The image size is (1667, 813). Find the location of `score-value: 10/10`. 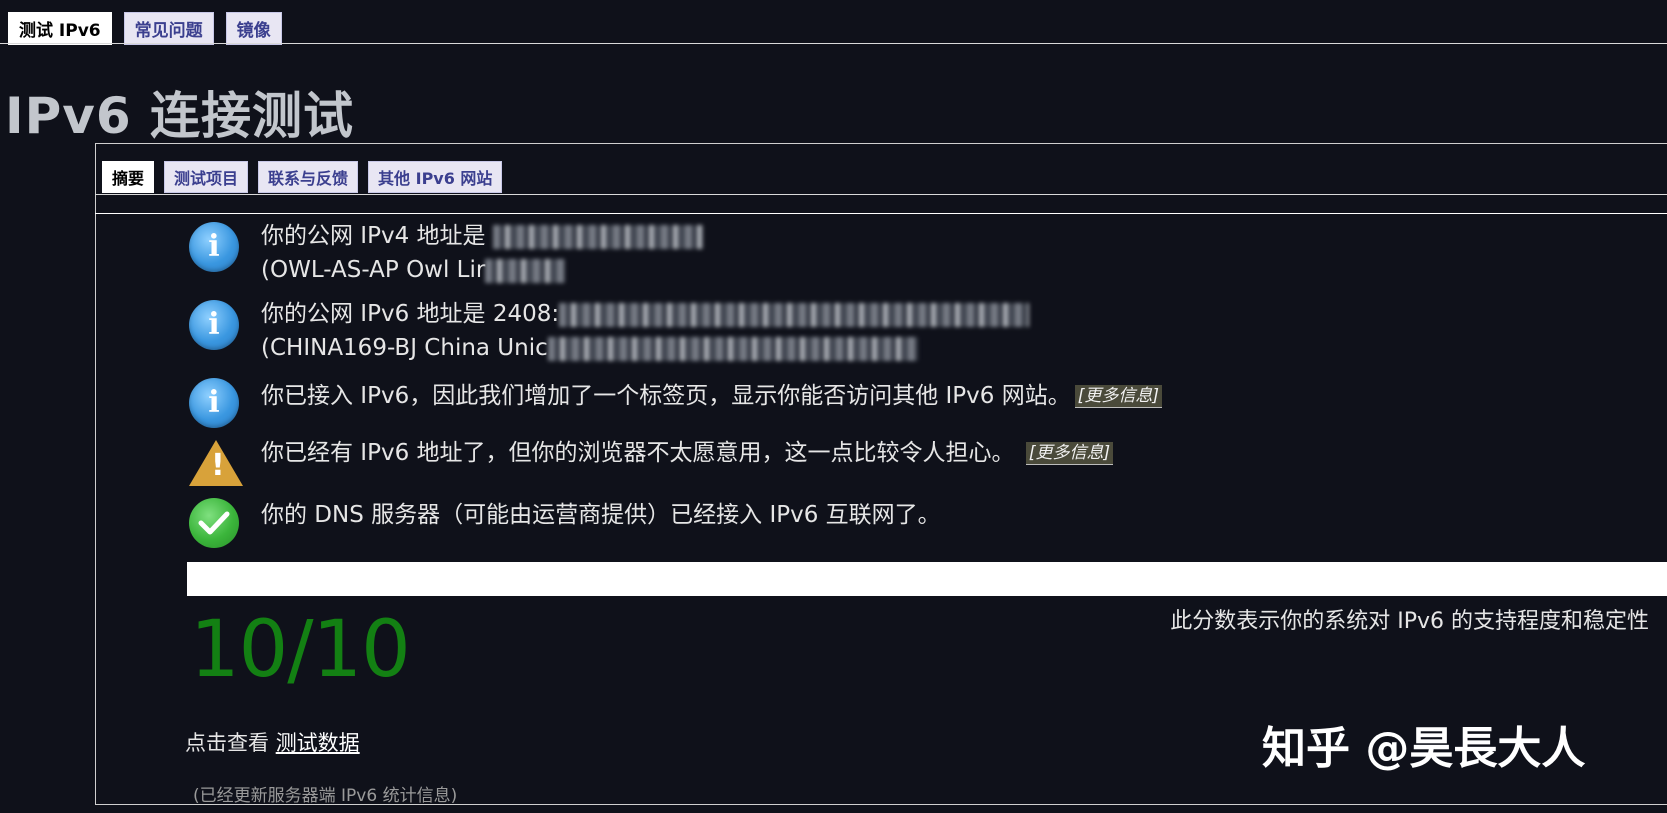

score-value: 10/10 is located at coordinates (300, 650).